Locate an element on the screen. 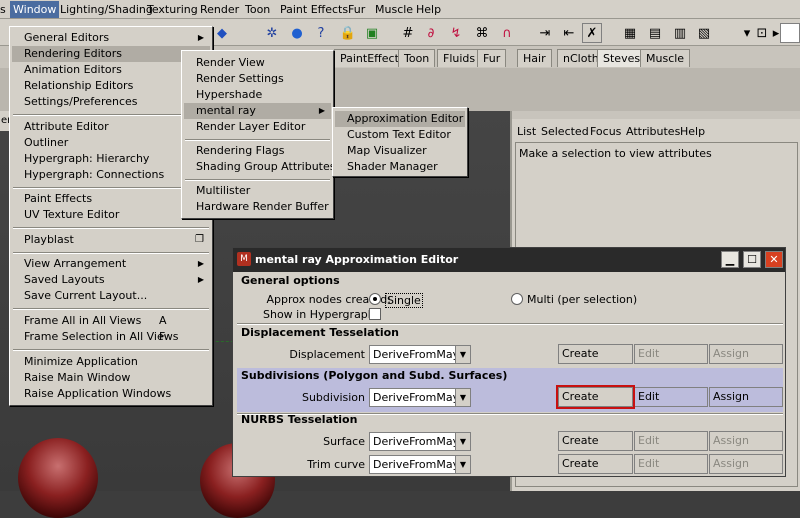 The width and height of the screenshot is (800, 518). menu-item-outliner: Outliner is located at coordinates (40, 143).